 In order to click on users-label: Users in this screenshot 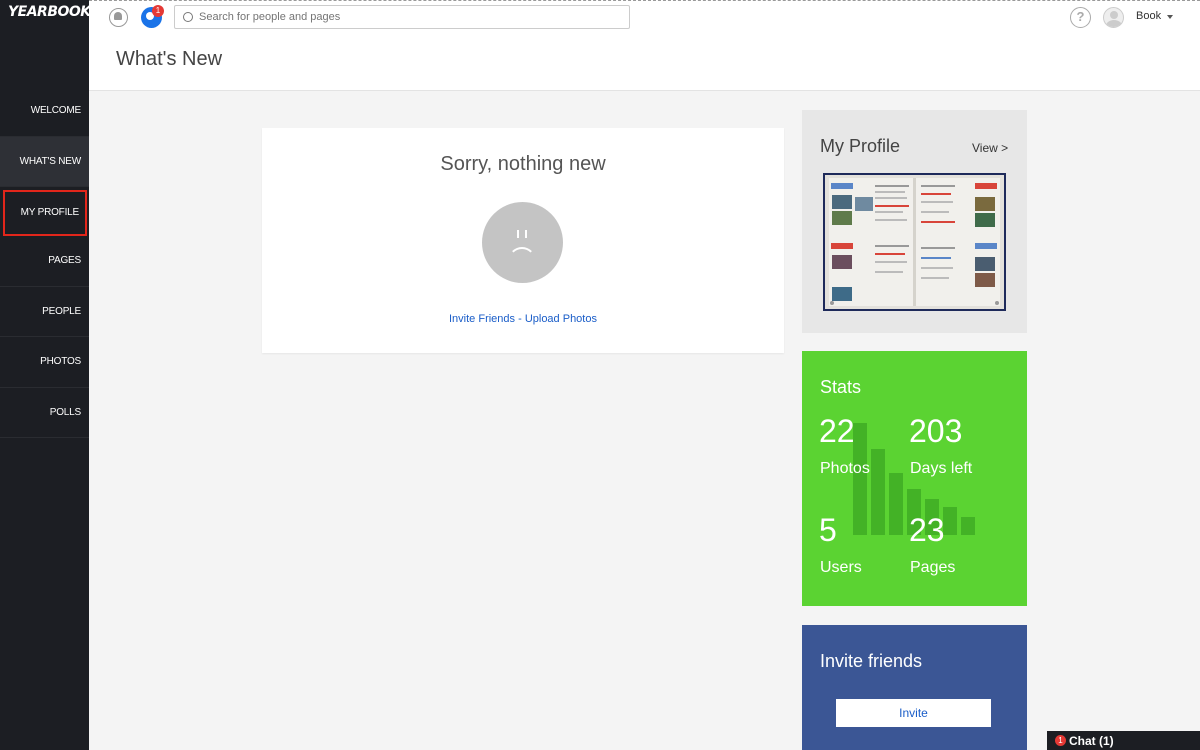, I will do `click(841, 567)`.